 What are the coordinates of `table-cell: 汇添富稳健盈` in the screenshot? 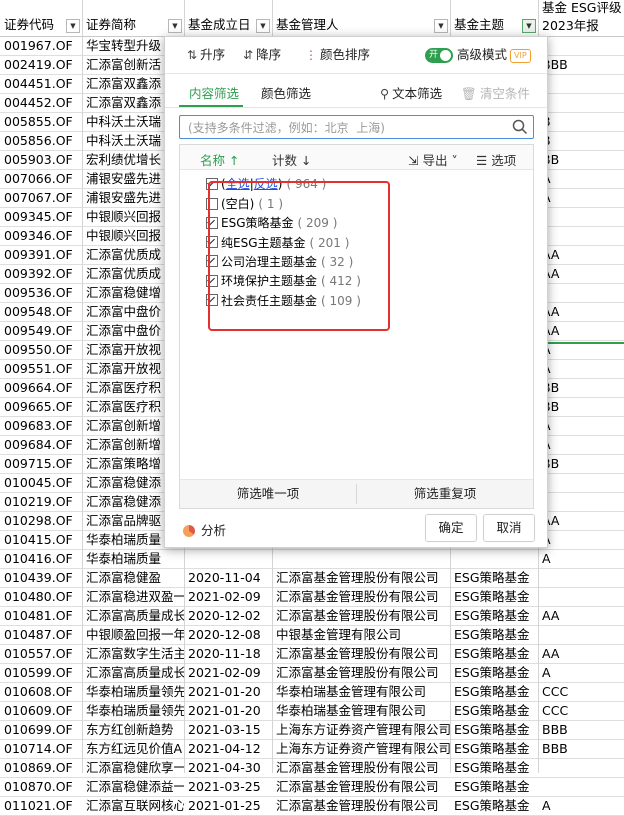 It's located at (133, 578).